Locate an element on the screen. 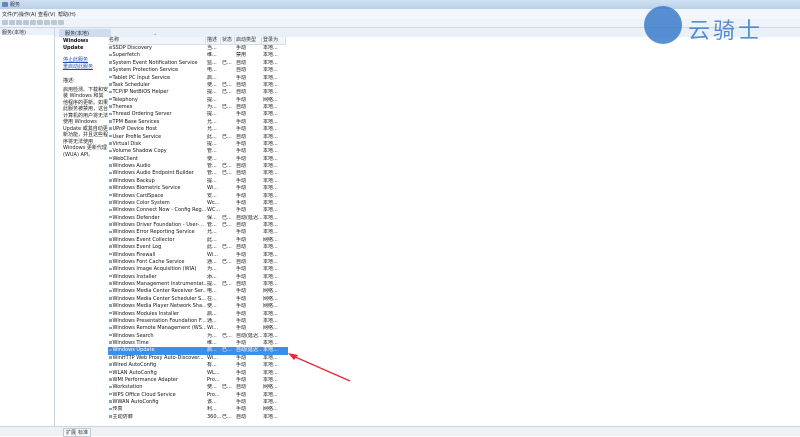  watermark-logo: 云骑士 is located at coordinates (719, 26).